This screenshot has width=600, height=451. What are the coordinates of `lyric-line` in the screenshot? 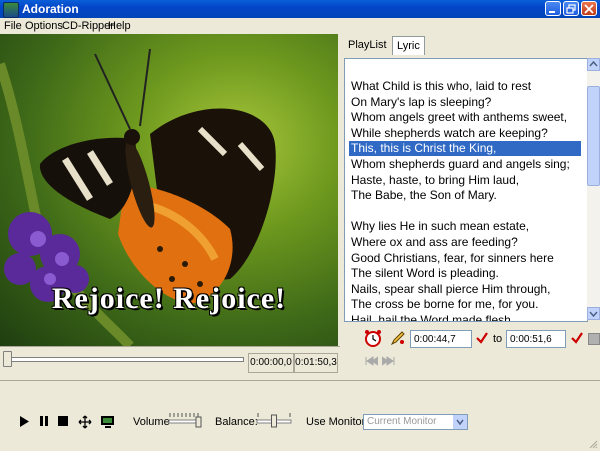 It's located at (465, 211).